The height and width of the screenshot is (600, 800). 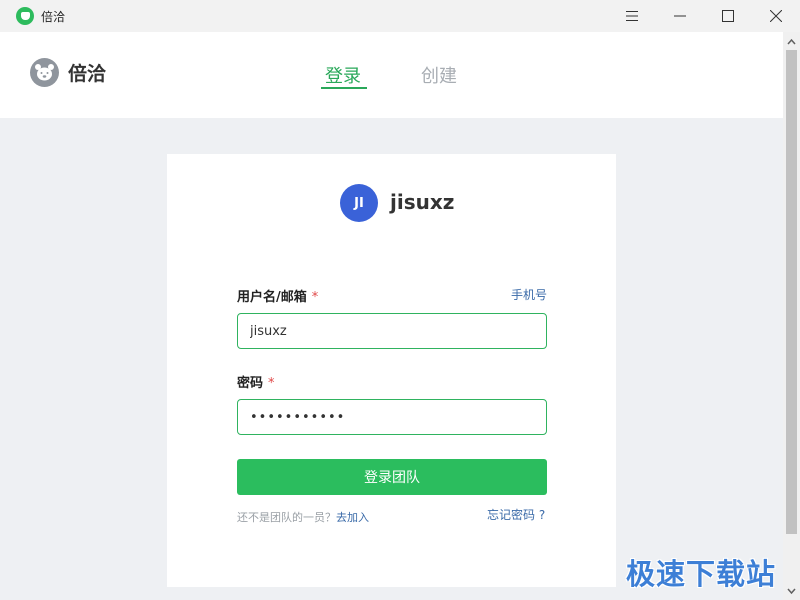 What do you see at coordinates (87, 74) in the screenshot?
I see `brand-name: 倍洽` at bounding box center [87, 74].